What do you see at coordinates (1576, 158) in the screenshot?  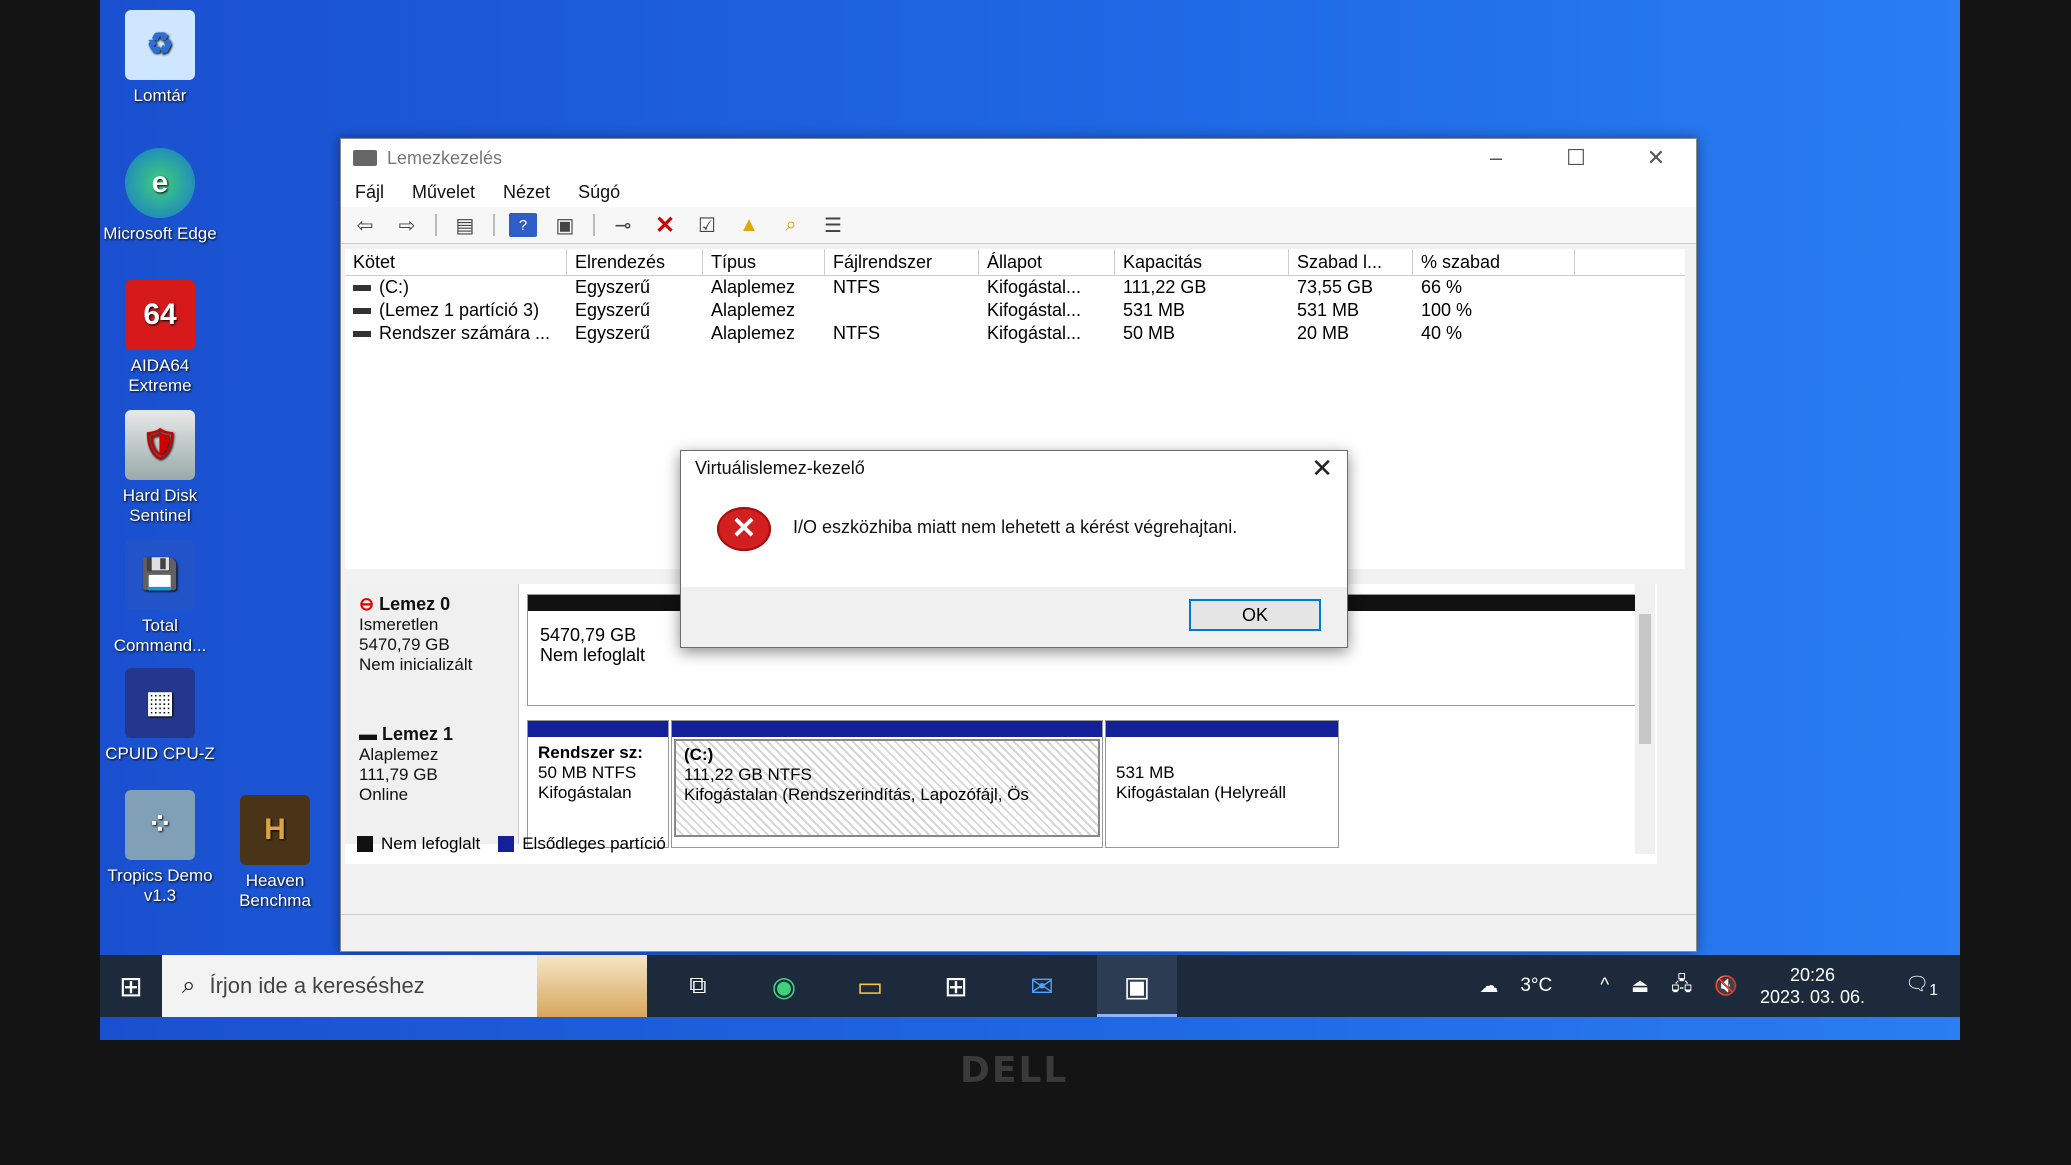 I see `maximize-button: ☐` at bounding box center [1576, 158].